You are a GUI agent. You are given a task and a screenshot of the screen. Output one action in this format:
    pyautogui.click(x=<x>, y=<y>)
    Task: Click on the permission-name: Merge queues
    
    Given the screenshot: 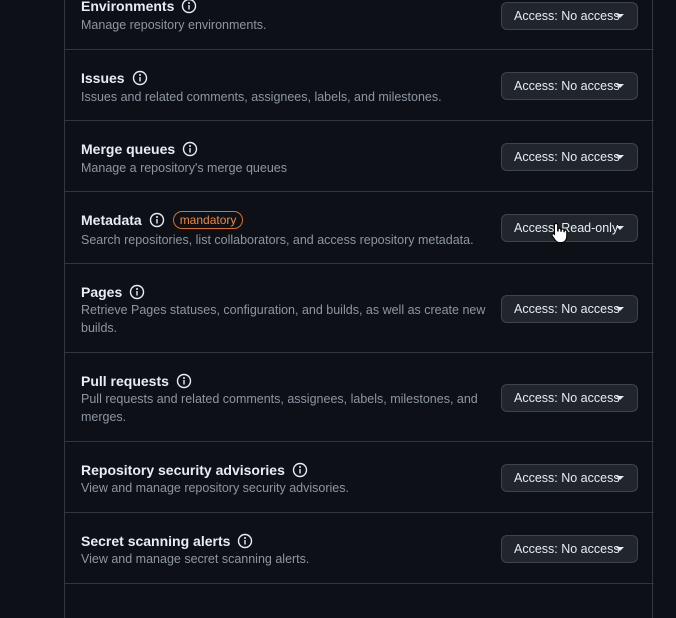 What is the action you would take?
    pyautogui.click(x=128, y=149)
    